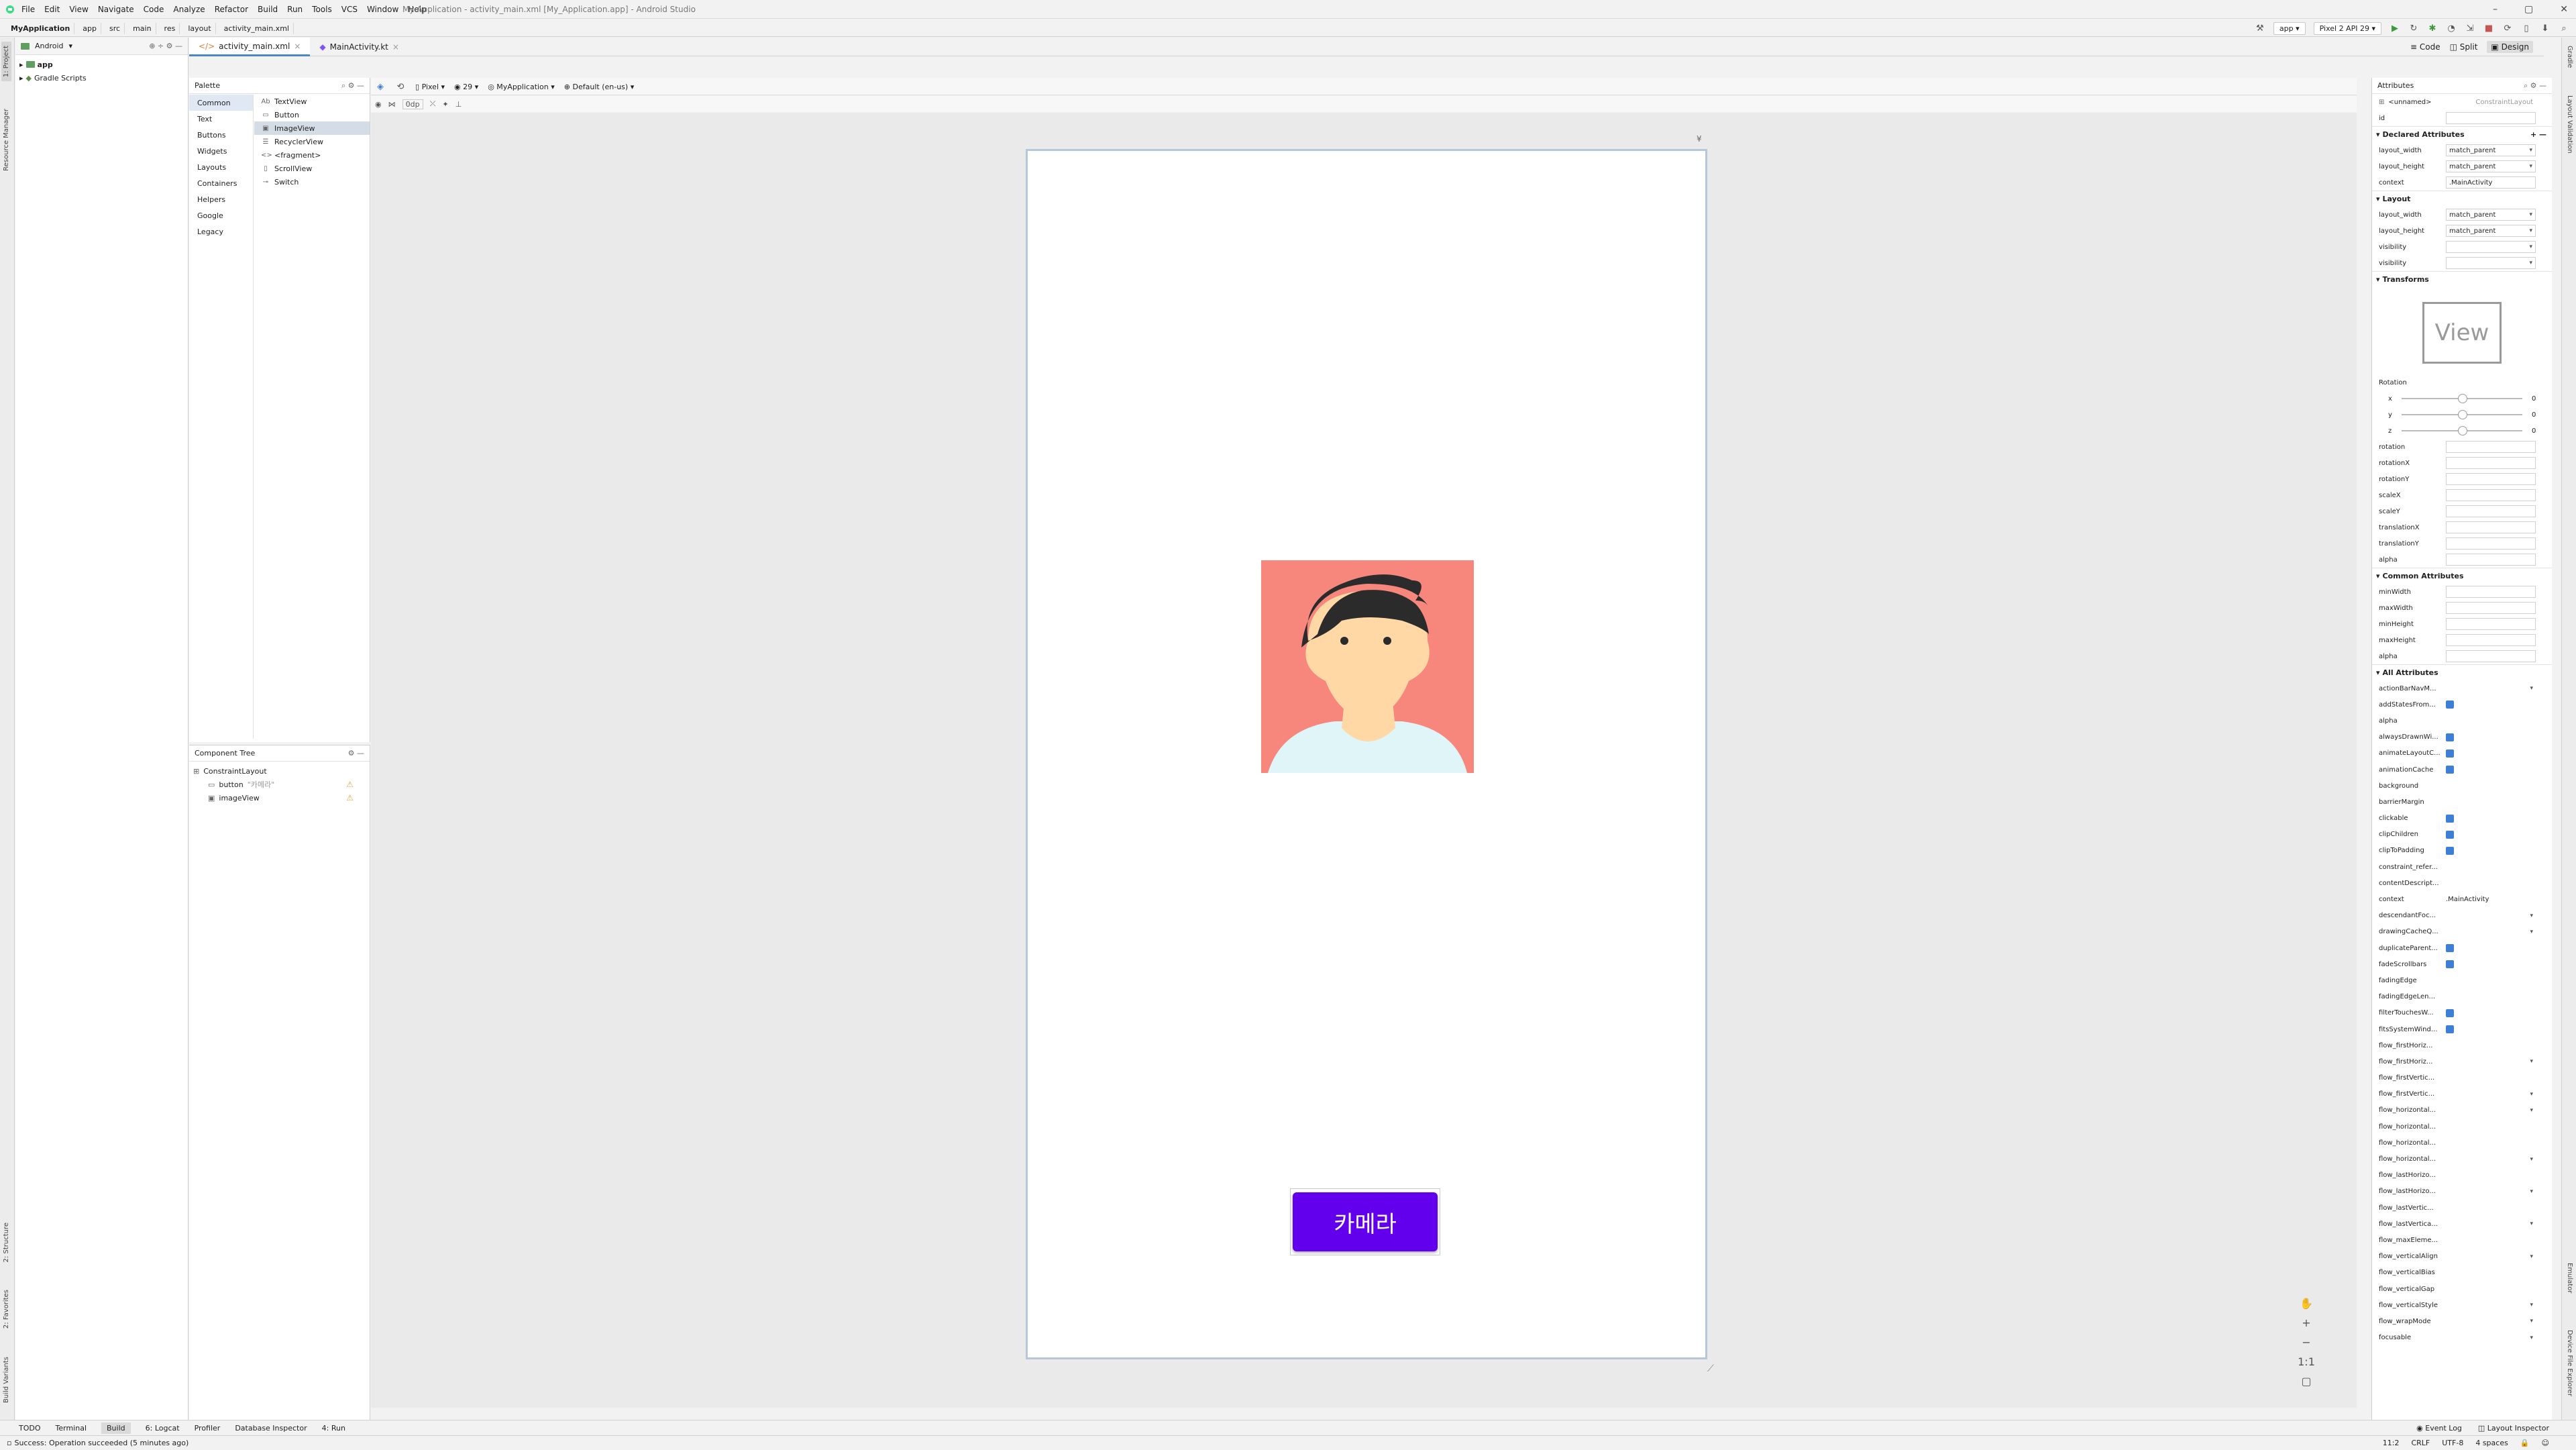  I want to click on minimize-icon: –, so click(2495, 9).